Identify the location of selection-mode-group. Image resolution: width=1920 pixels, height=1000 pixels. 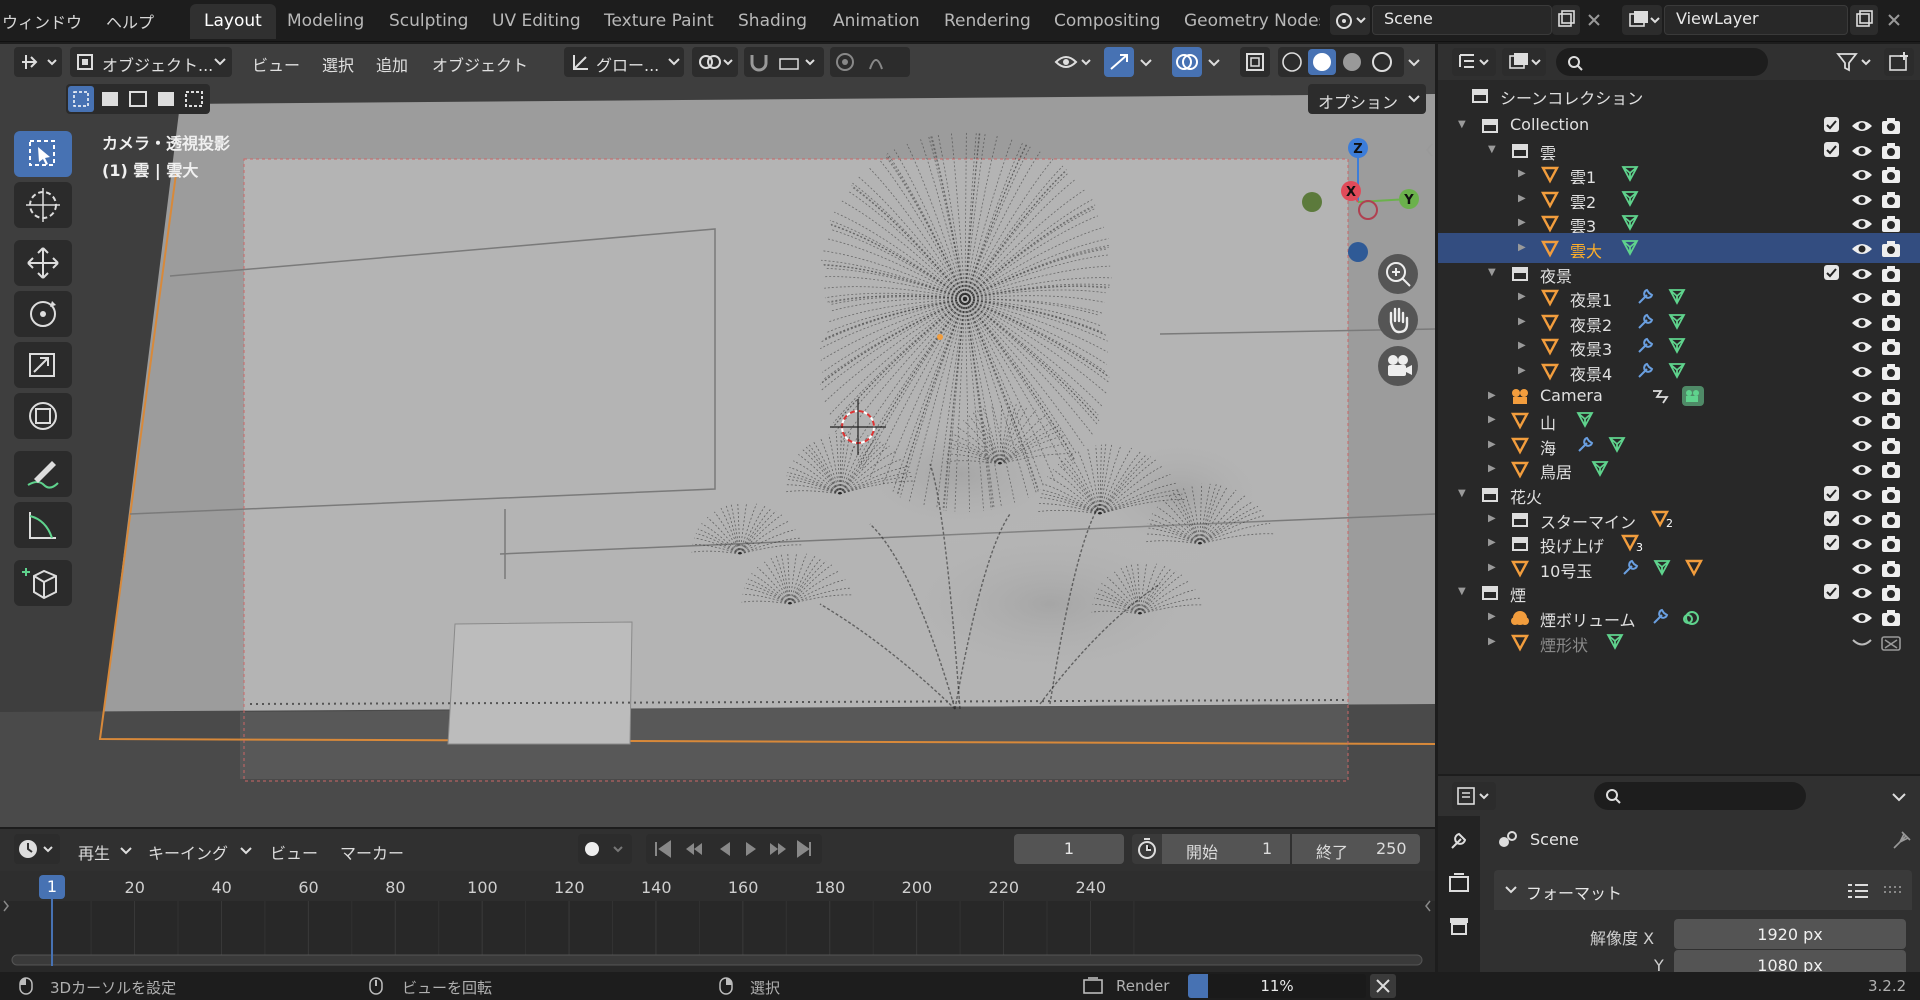
(138, 99).